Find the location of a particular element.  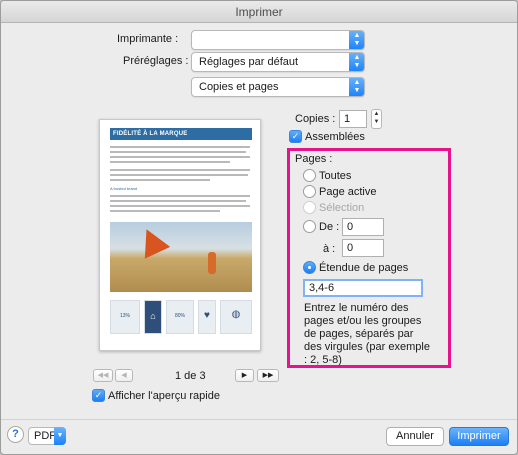

radio-from-label: De : is located at coordinates (329, 227).